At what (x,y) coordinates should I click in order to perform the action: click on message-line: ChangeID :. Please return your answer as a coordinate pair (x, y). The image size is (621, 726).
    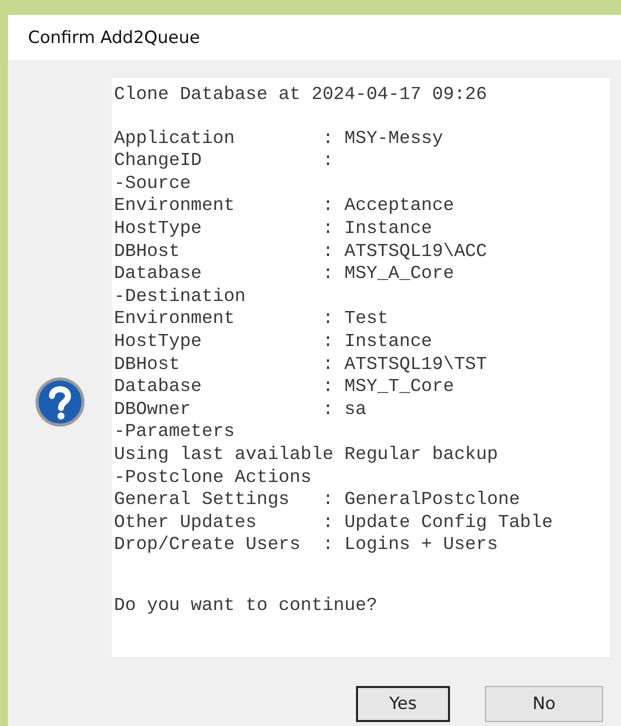
    Looking at the image, I should click on (224, 161).